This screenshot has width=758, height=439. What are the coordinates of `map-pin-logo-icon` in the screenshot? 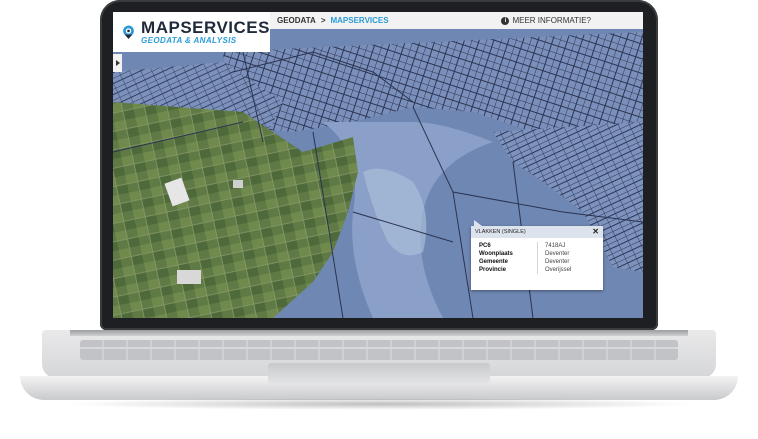 It's located at (128, 32).